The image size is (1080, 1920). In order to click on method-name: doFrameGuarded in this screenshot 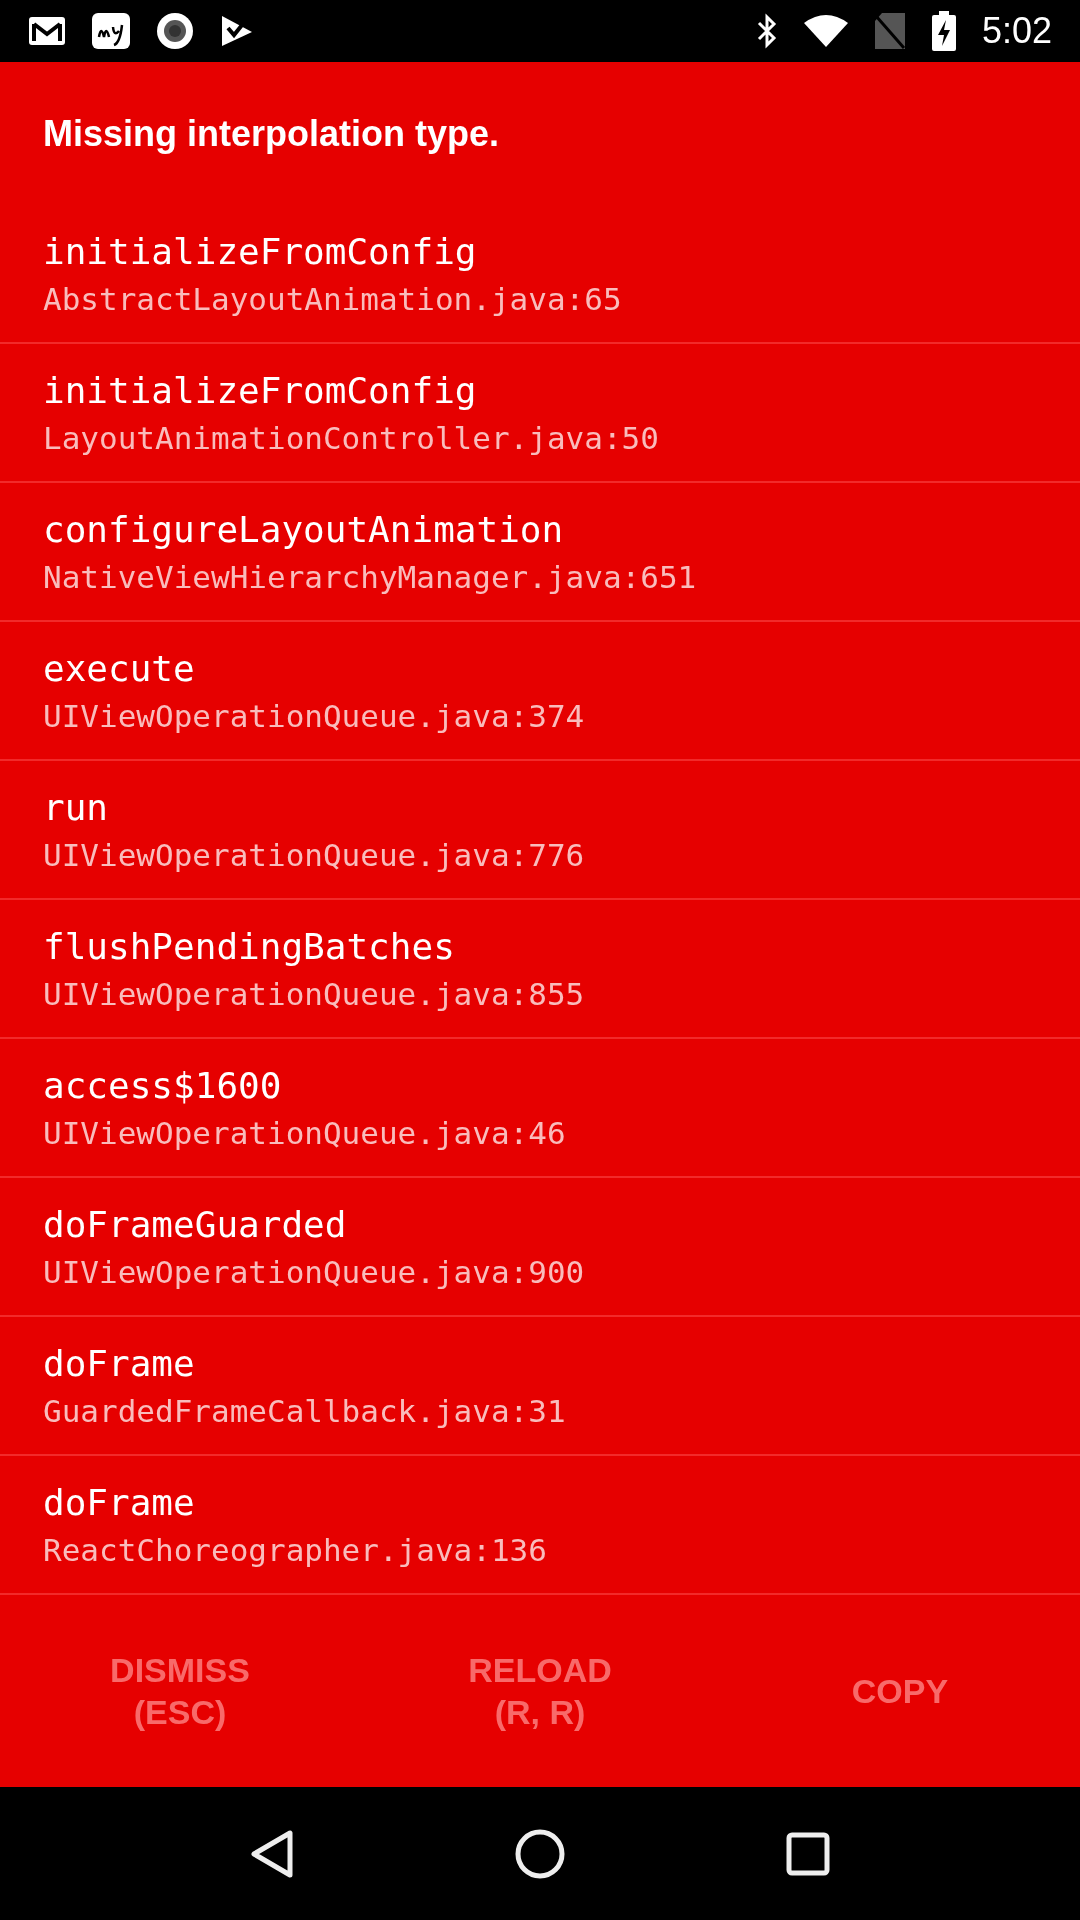, I will do `click(195, 1224)`.